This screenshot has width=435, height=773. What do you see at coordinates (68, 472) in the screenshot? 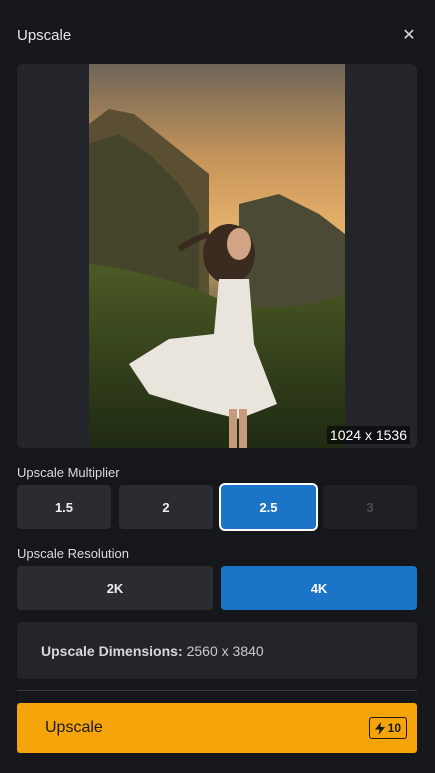
I see `multiplier-label: Upscale Multiplier` at bounding box center [68, 472].